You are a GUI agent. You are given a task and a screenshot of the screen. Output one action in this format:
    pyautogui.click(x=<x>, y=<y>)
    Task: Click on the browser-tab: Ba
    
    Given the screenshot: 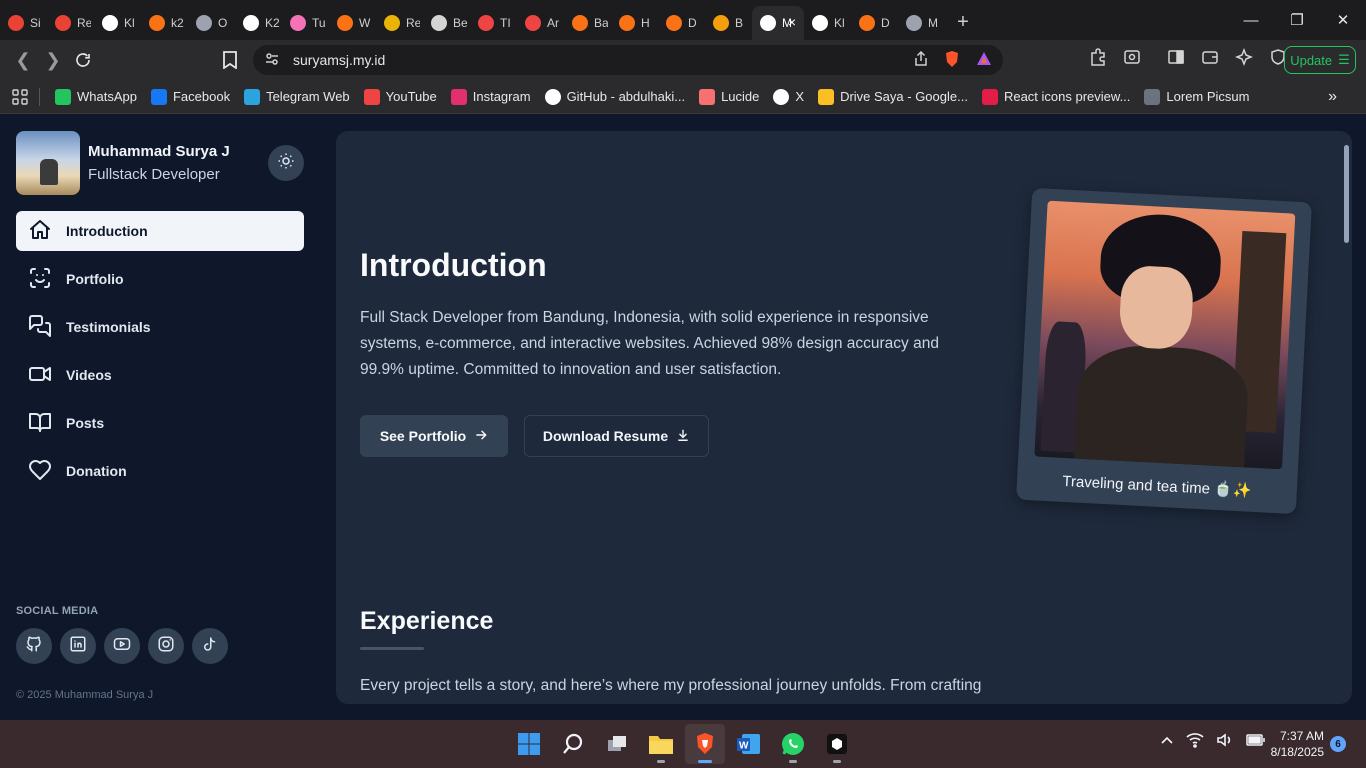 What is the action you would take?
    pyautogui.click(x=587, y=23)
    